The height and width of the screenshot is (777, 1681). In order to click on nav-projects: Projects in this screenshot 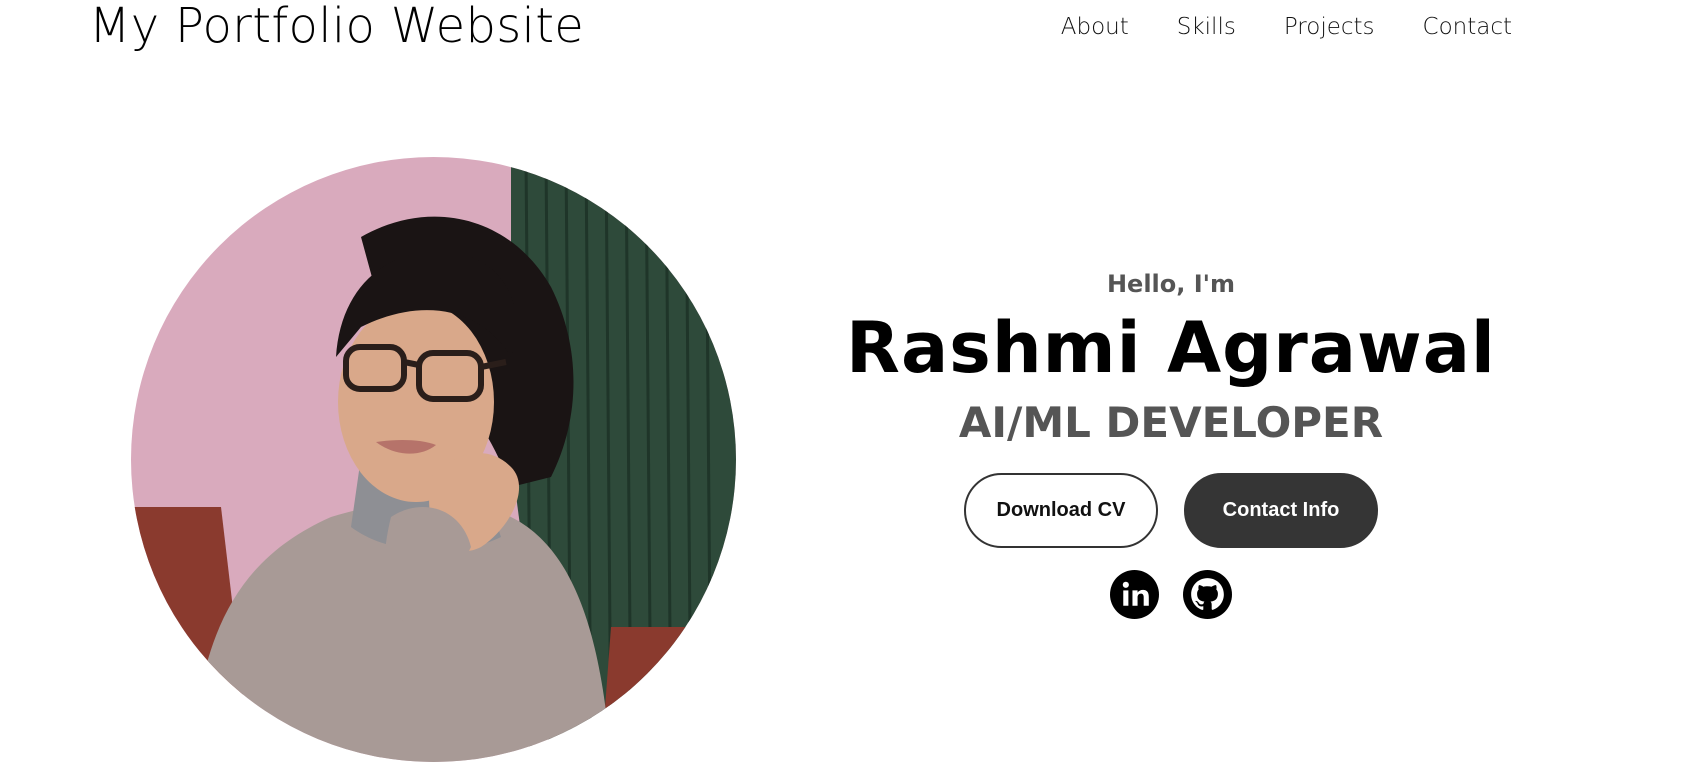, I will do `click(1329, 27)`.